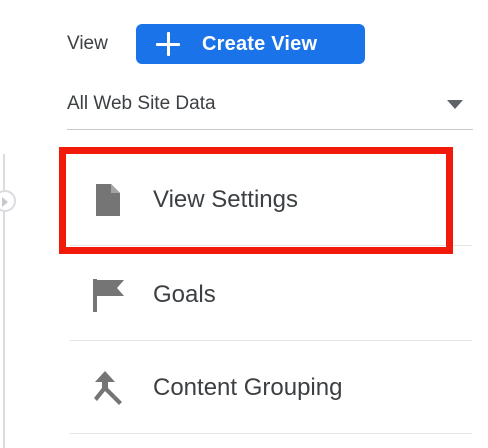 The image size is (488, 448). What do you see at coordinates (108, 388) in the screenshot?
I see `merge-arrows-icon` at bounding box center [108, 388].